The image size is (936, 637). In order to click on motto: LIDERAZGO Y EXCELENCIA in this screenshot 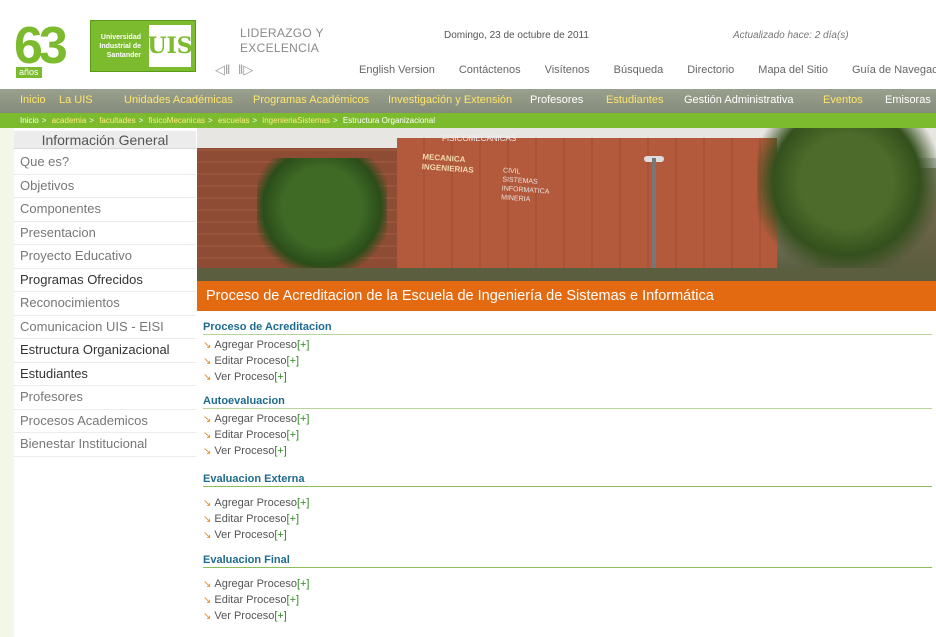, I will do `click(295, 41)`.